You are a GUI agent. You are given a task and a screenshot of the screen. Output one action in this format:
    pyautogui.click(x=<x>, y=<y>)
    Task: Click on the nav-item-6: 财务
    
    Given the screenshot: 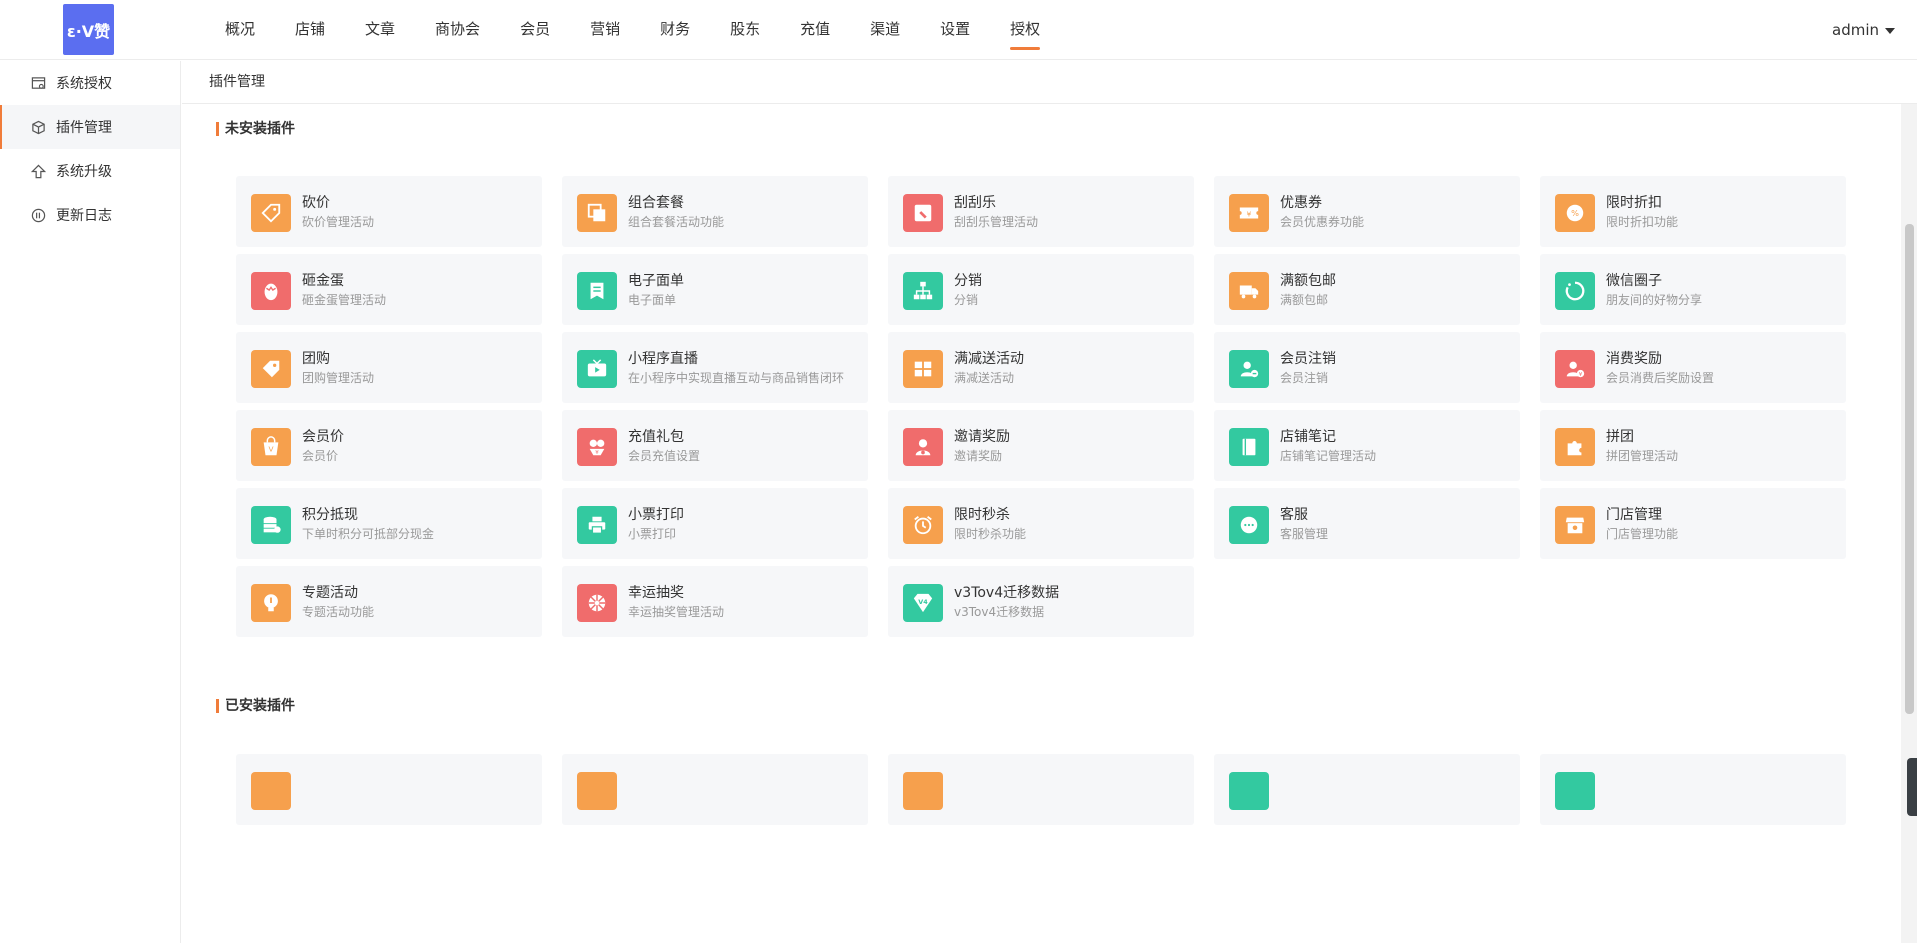 What is the action you would take?
    pyautogui.click(x=675, y=30)
    